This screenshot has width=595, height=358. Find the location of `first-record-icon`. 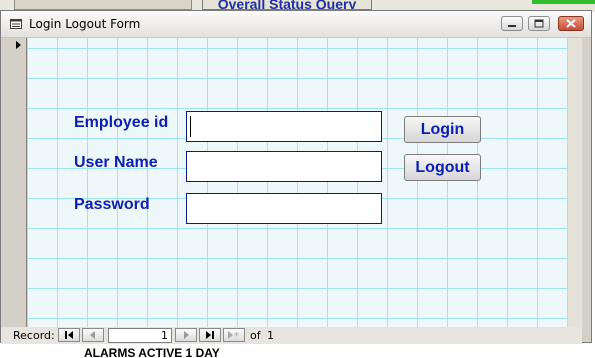

first-record-icon is located at coordinates (69, 335).